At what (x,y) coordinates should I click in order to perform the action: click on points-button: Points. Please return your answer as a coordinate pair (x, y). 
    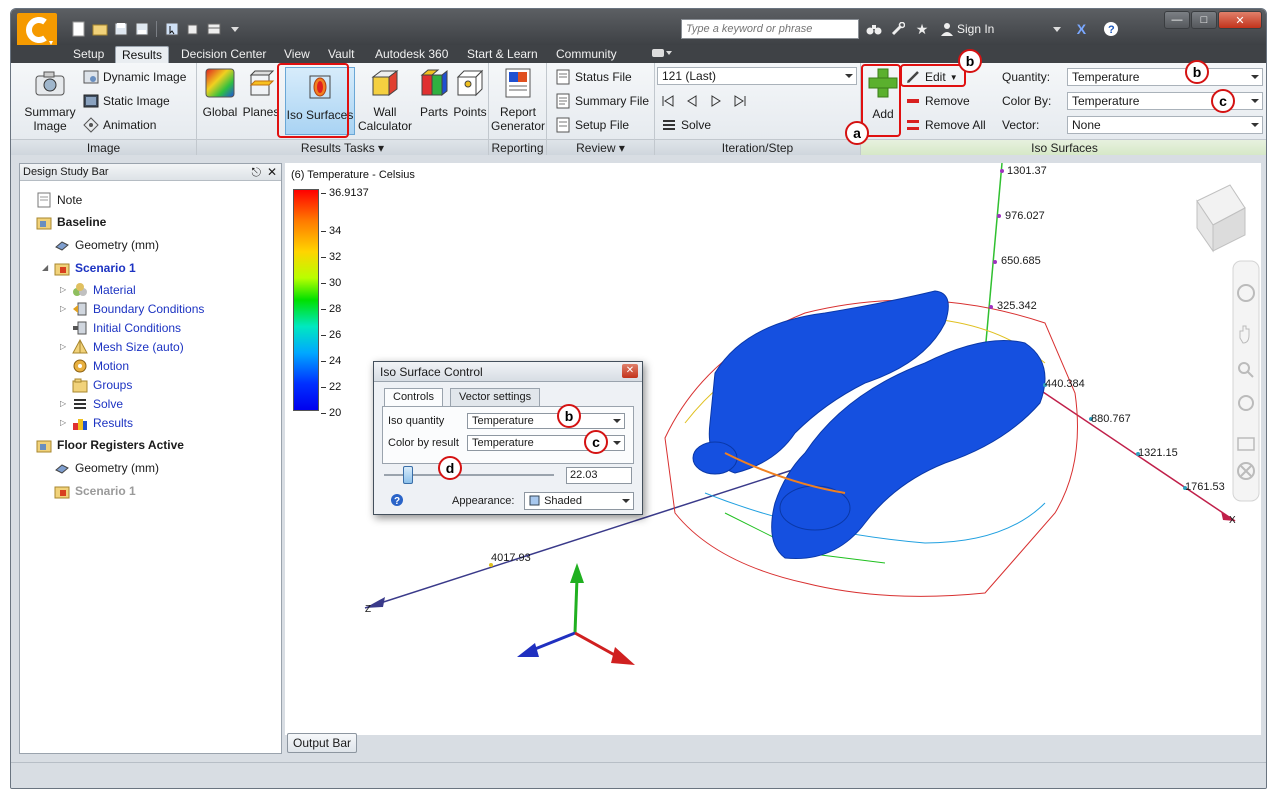
    Looking at the image, I should click on (470, 93).